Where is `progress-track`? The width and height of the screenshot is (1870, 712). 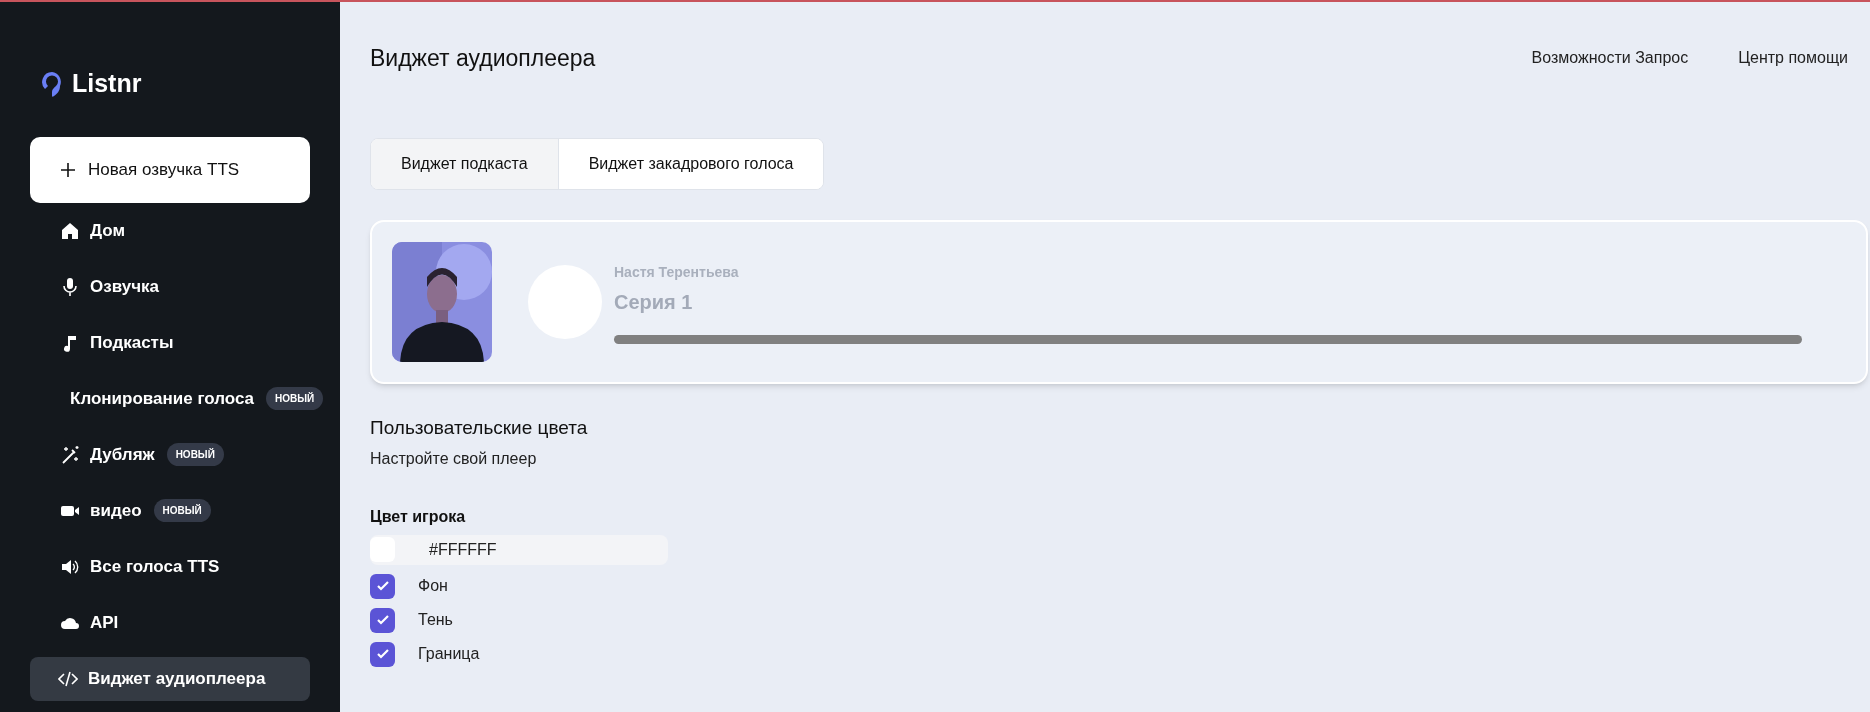 progress-track is located at coordinates (1208, 339).